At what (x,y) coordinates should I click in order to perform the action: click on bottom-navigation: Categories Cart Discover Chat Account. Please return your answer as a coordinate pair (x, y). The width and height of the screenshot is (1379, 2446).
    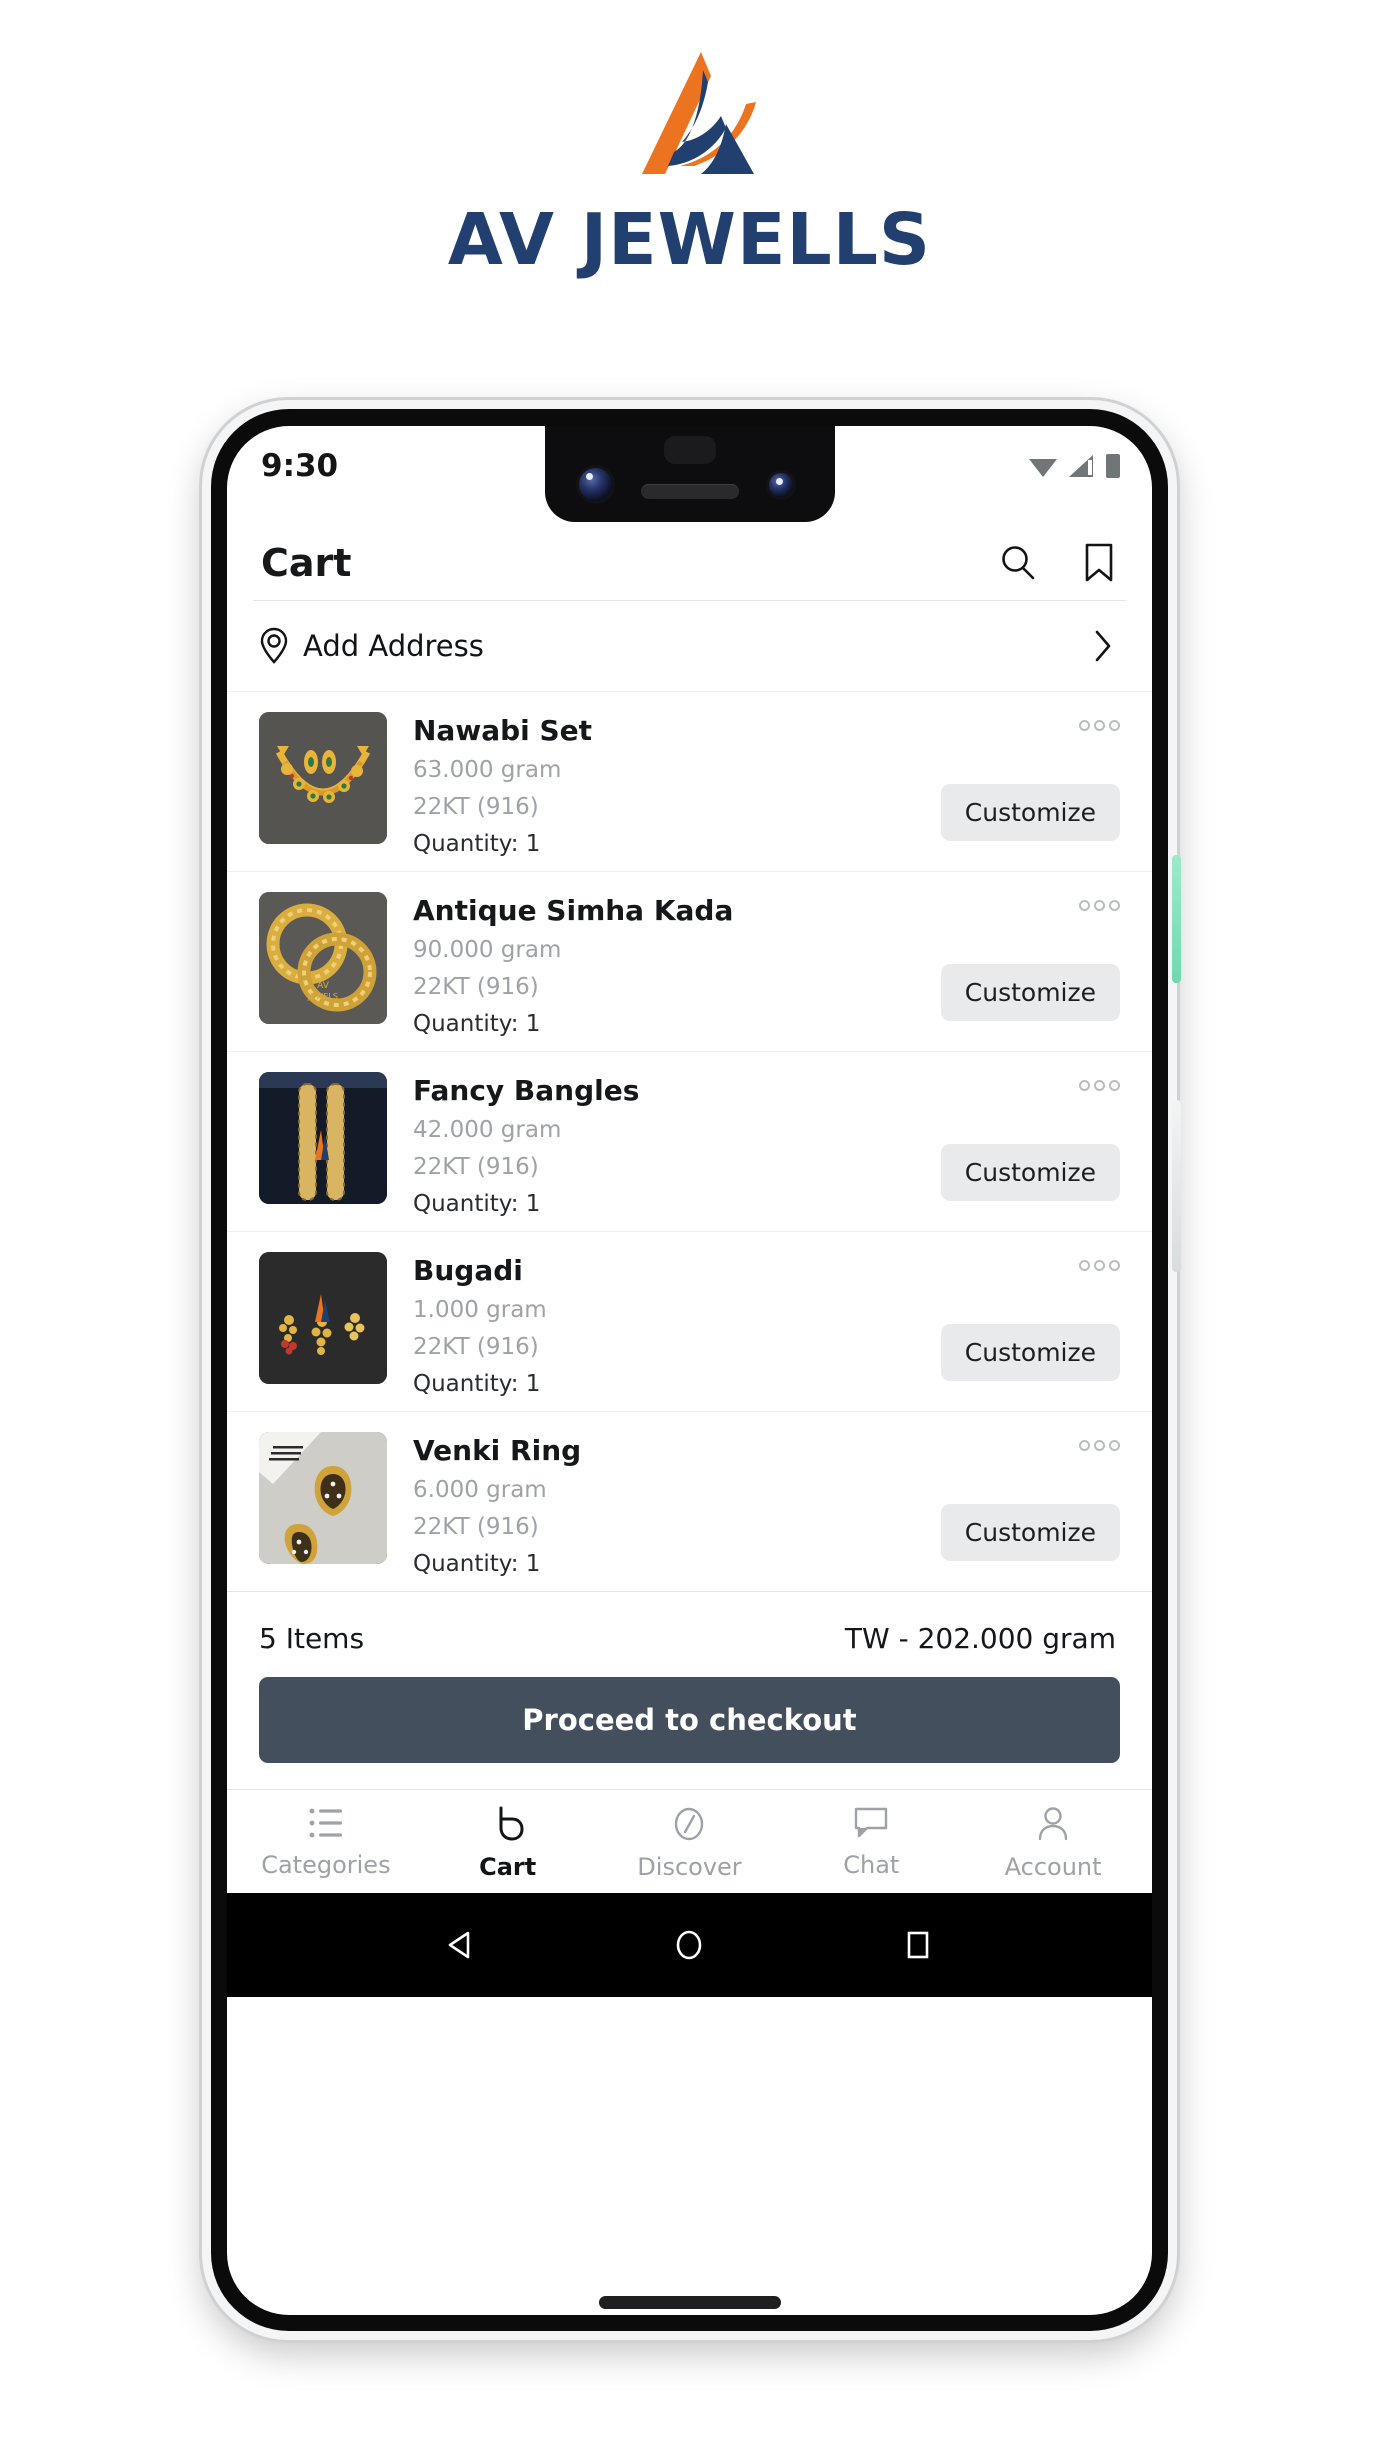
    Looking at the image, I should click on (689, 1841).